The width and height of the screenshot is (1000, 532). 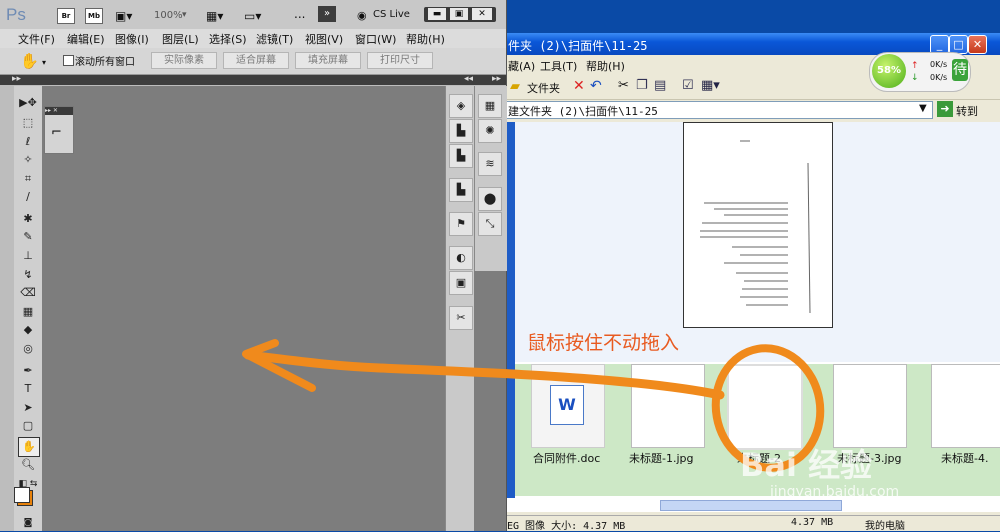 What do you see at coordinates (461, 283) in the screenshot?
I see `masks-icon: ▣` at bounding box center [461, 283].